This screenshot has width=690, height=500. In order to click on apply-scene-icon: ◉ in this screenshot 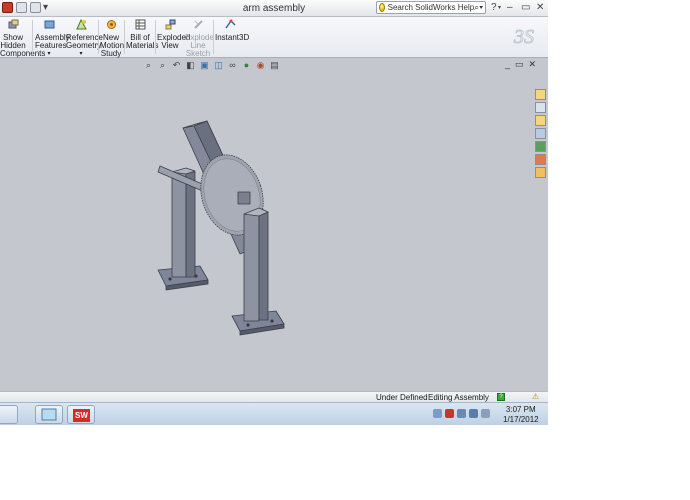, I will do `click(260, 65)`.